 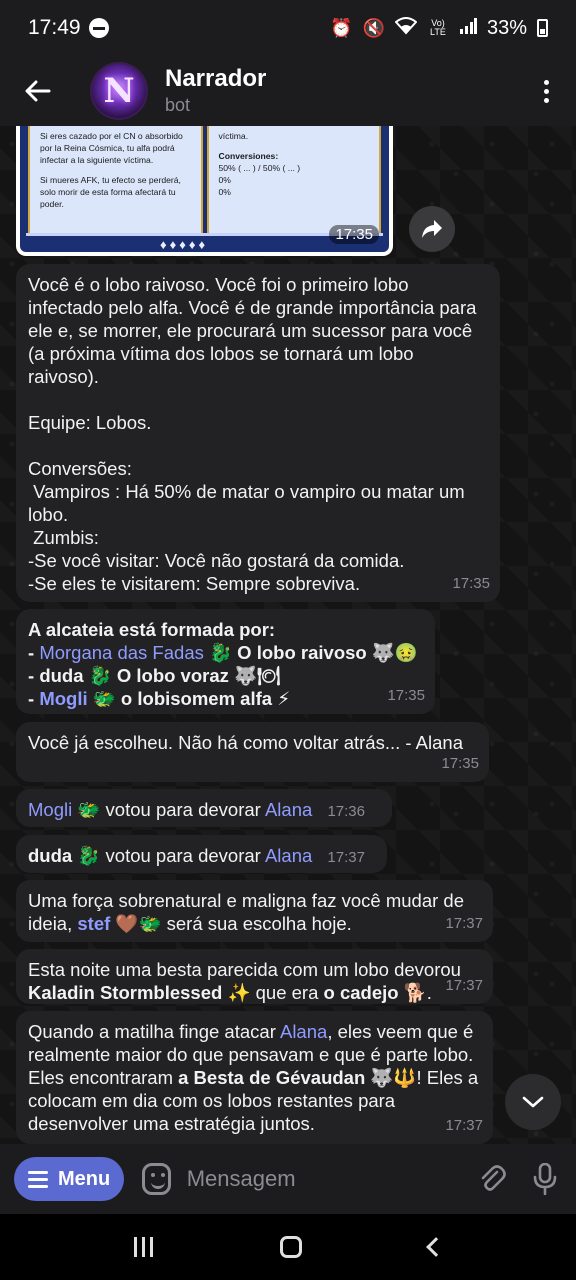 I want to click on paperclip-icon, so click(x=492, y=1179).